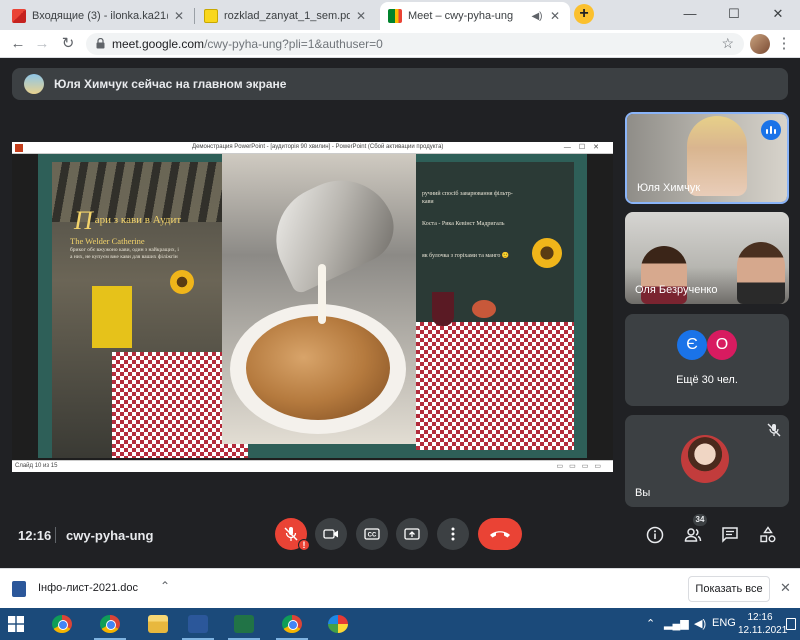 The height and width of the screenshot is (640, 800). What do you see at coordinates (655, 535) in the screenshot?
I see `info-icon` at bounding box center [655, 535].